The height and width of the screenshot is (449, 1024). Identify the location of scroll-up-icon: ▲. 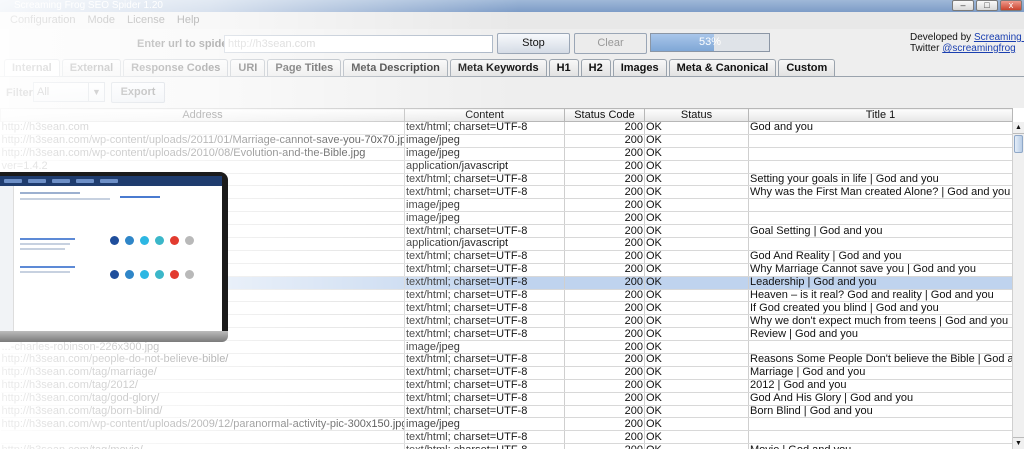
(1018, 128).